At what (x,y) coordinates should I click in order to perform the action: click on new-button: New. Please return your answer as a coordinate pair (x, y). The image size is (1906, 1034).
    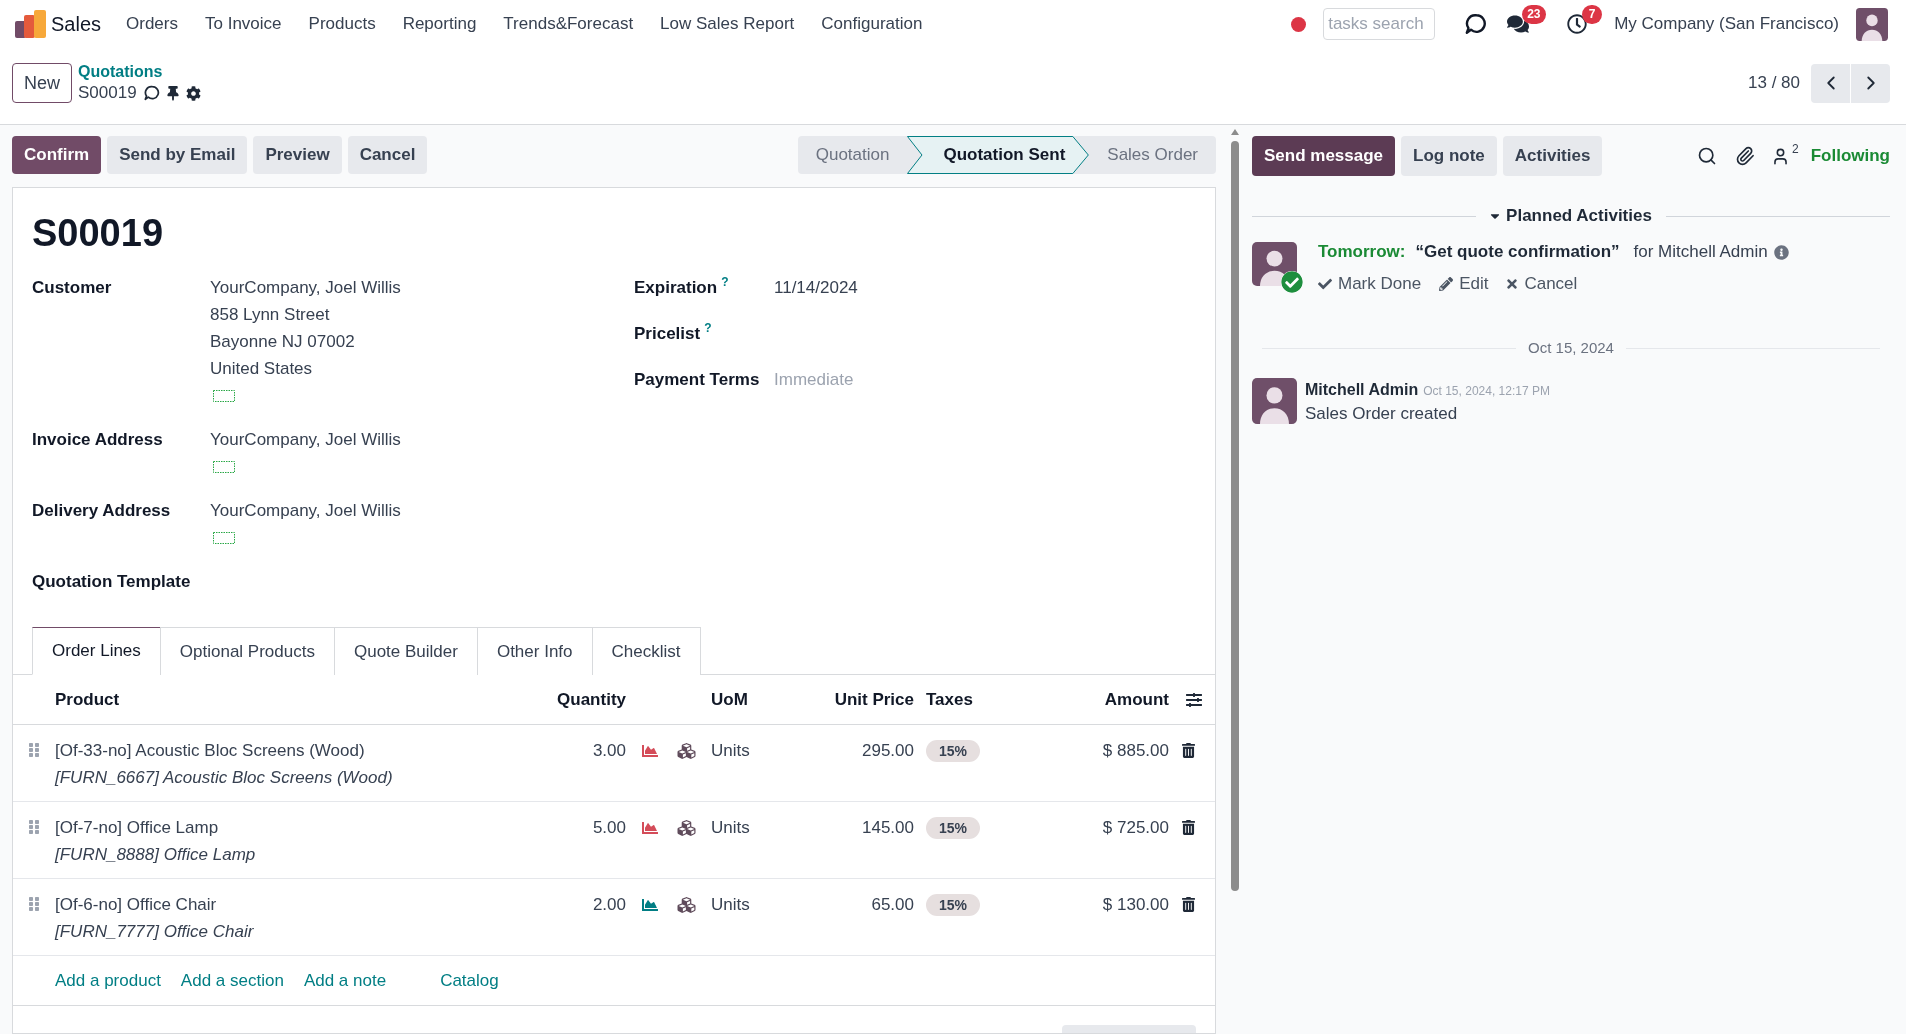
    Looking at the image, I should click on (42, 83).